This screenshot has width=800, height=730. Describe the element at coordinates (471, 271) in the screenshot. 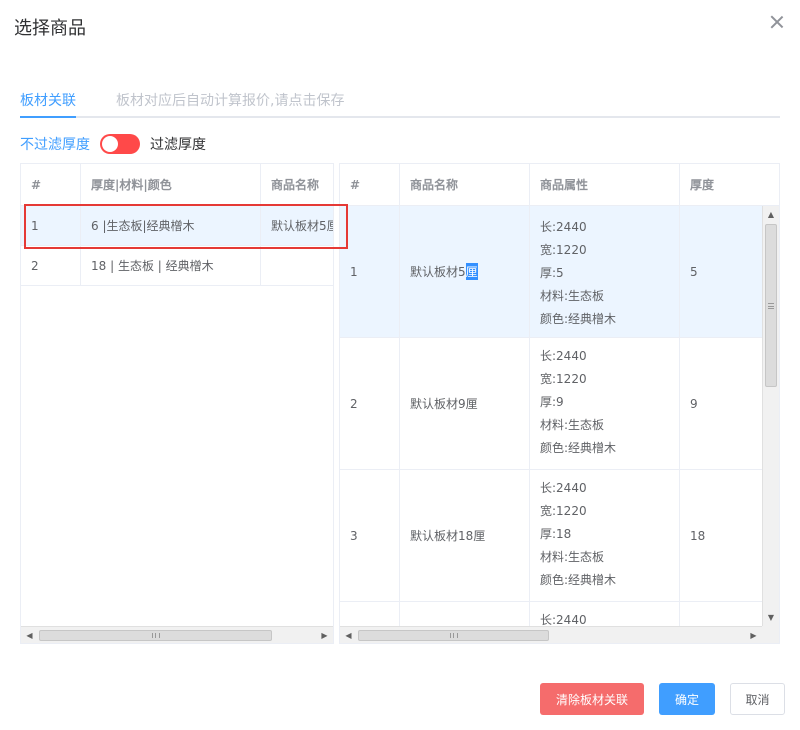

I see `text-selection: 厘` at that location.